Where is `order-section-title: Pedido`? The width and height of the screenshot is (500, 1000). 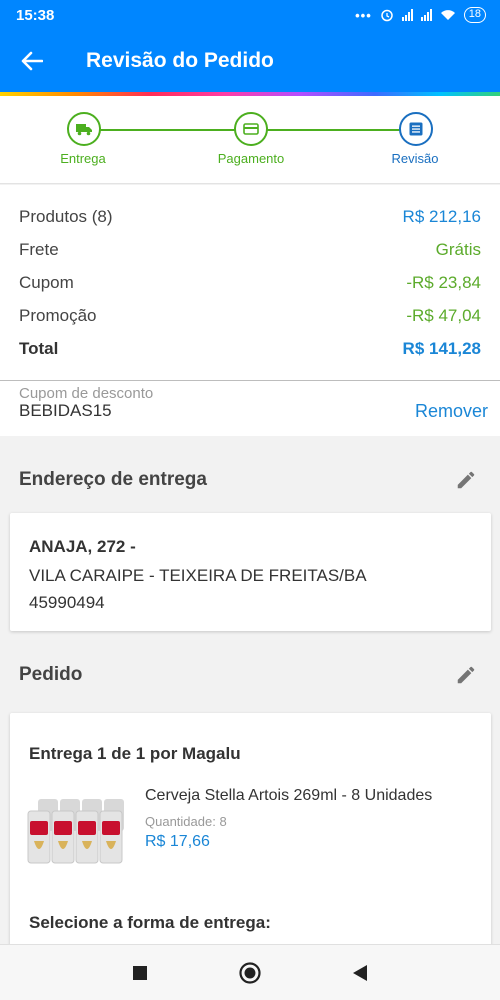
order-section-title: Pedido is located at coordinates (51, 674).